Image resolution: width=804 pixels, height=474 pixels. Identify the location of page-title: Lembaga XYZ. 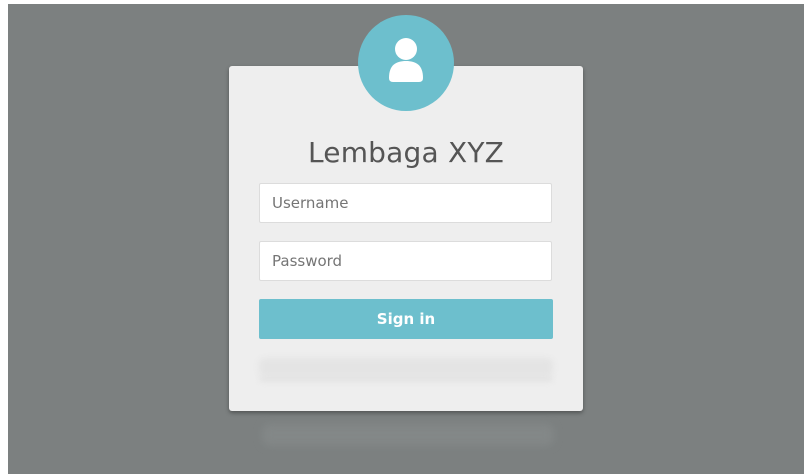
(406, 152).